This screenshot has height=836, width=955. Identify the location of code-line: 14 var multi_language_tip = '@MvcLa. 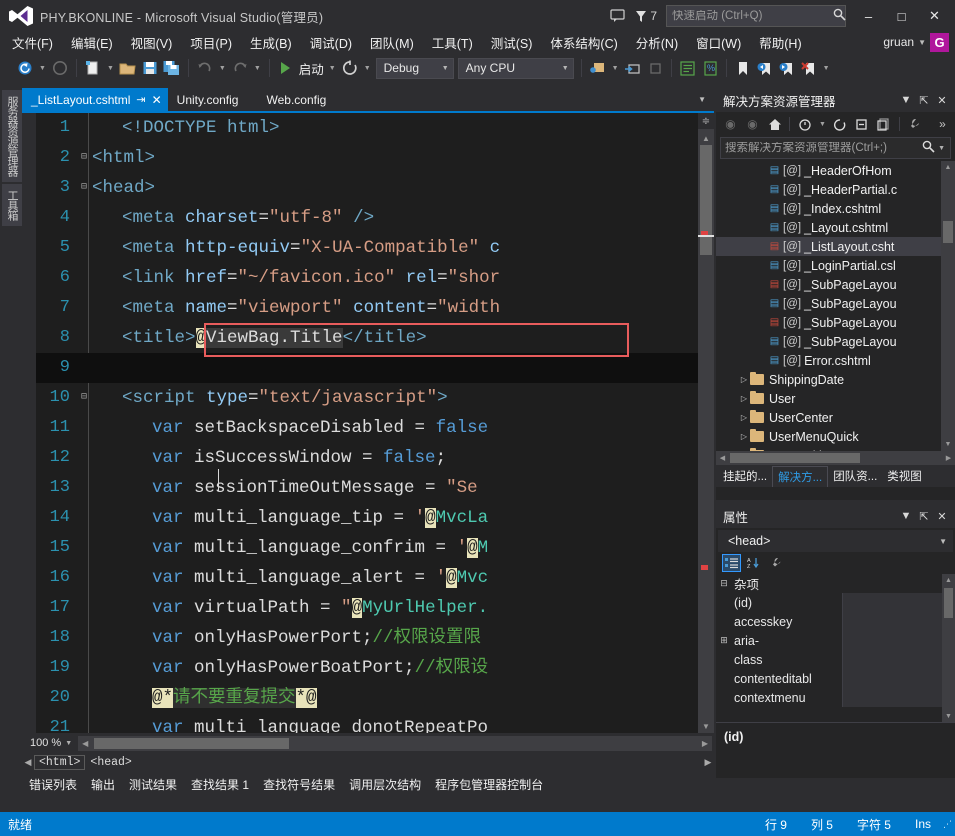
(375, 518).